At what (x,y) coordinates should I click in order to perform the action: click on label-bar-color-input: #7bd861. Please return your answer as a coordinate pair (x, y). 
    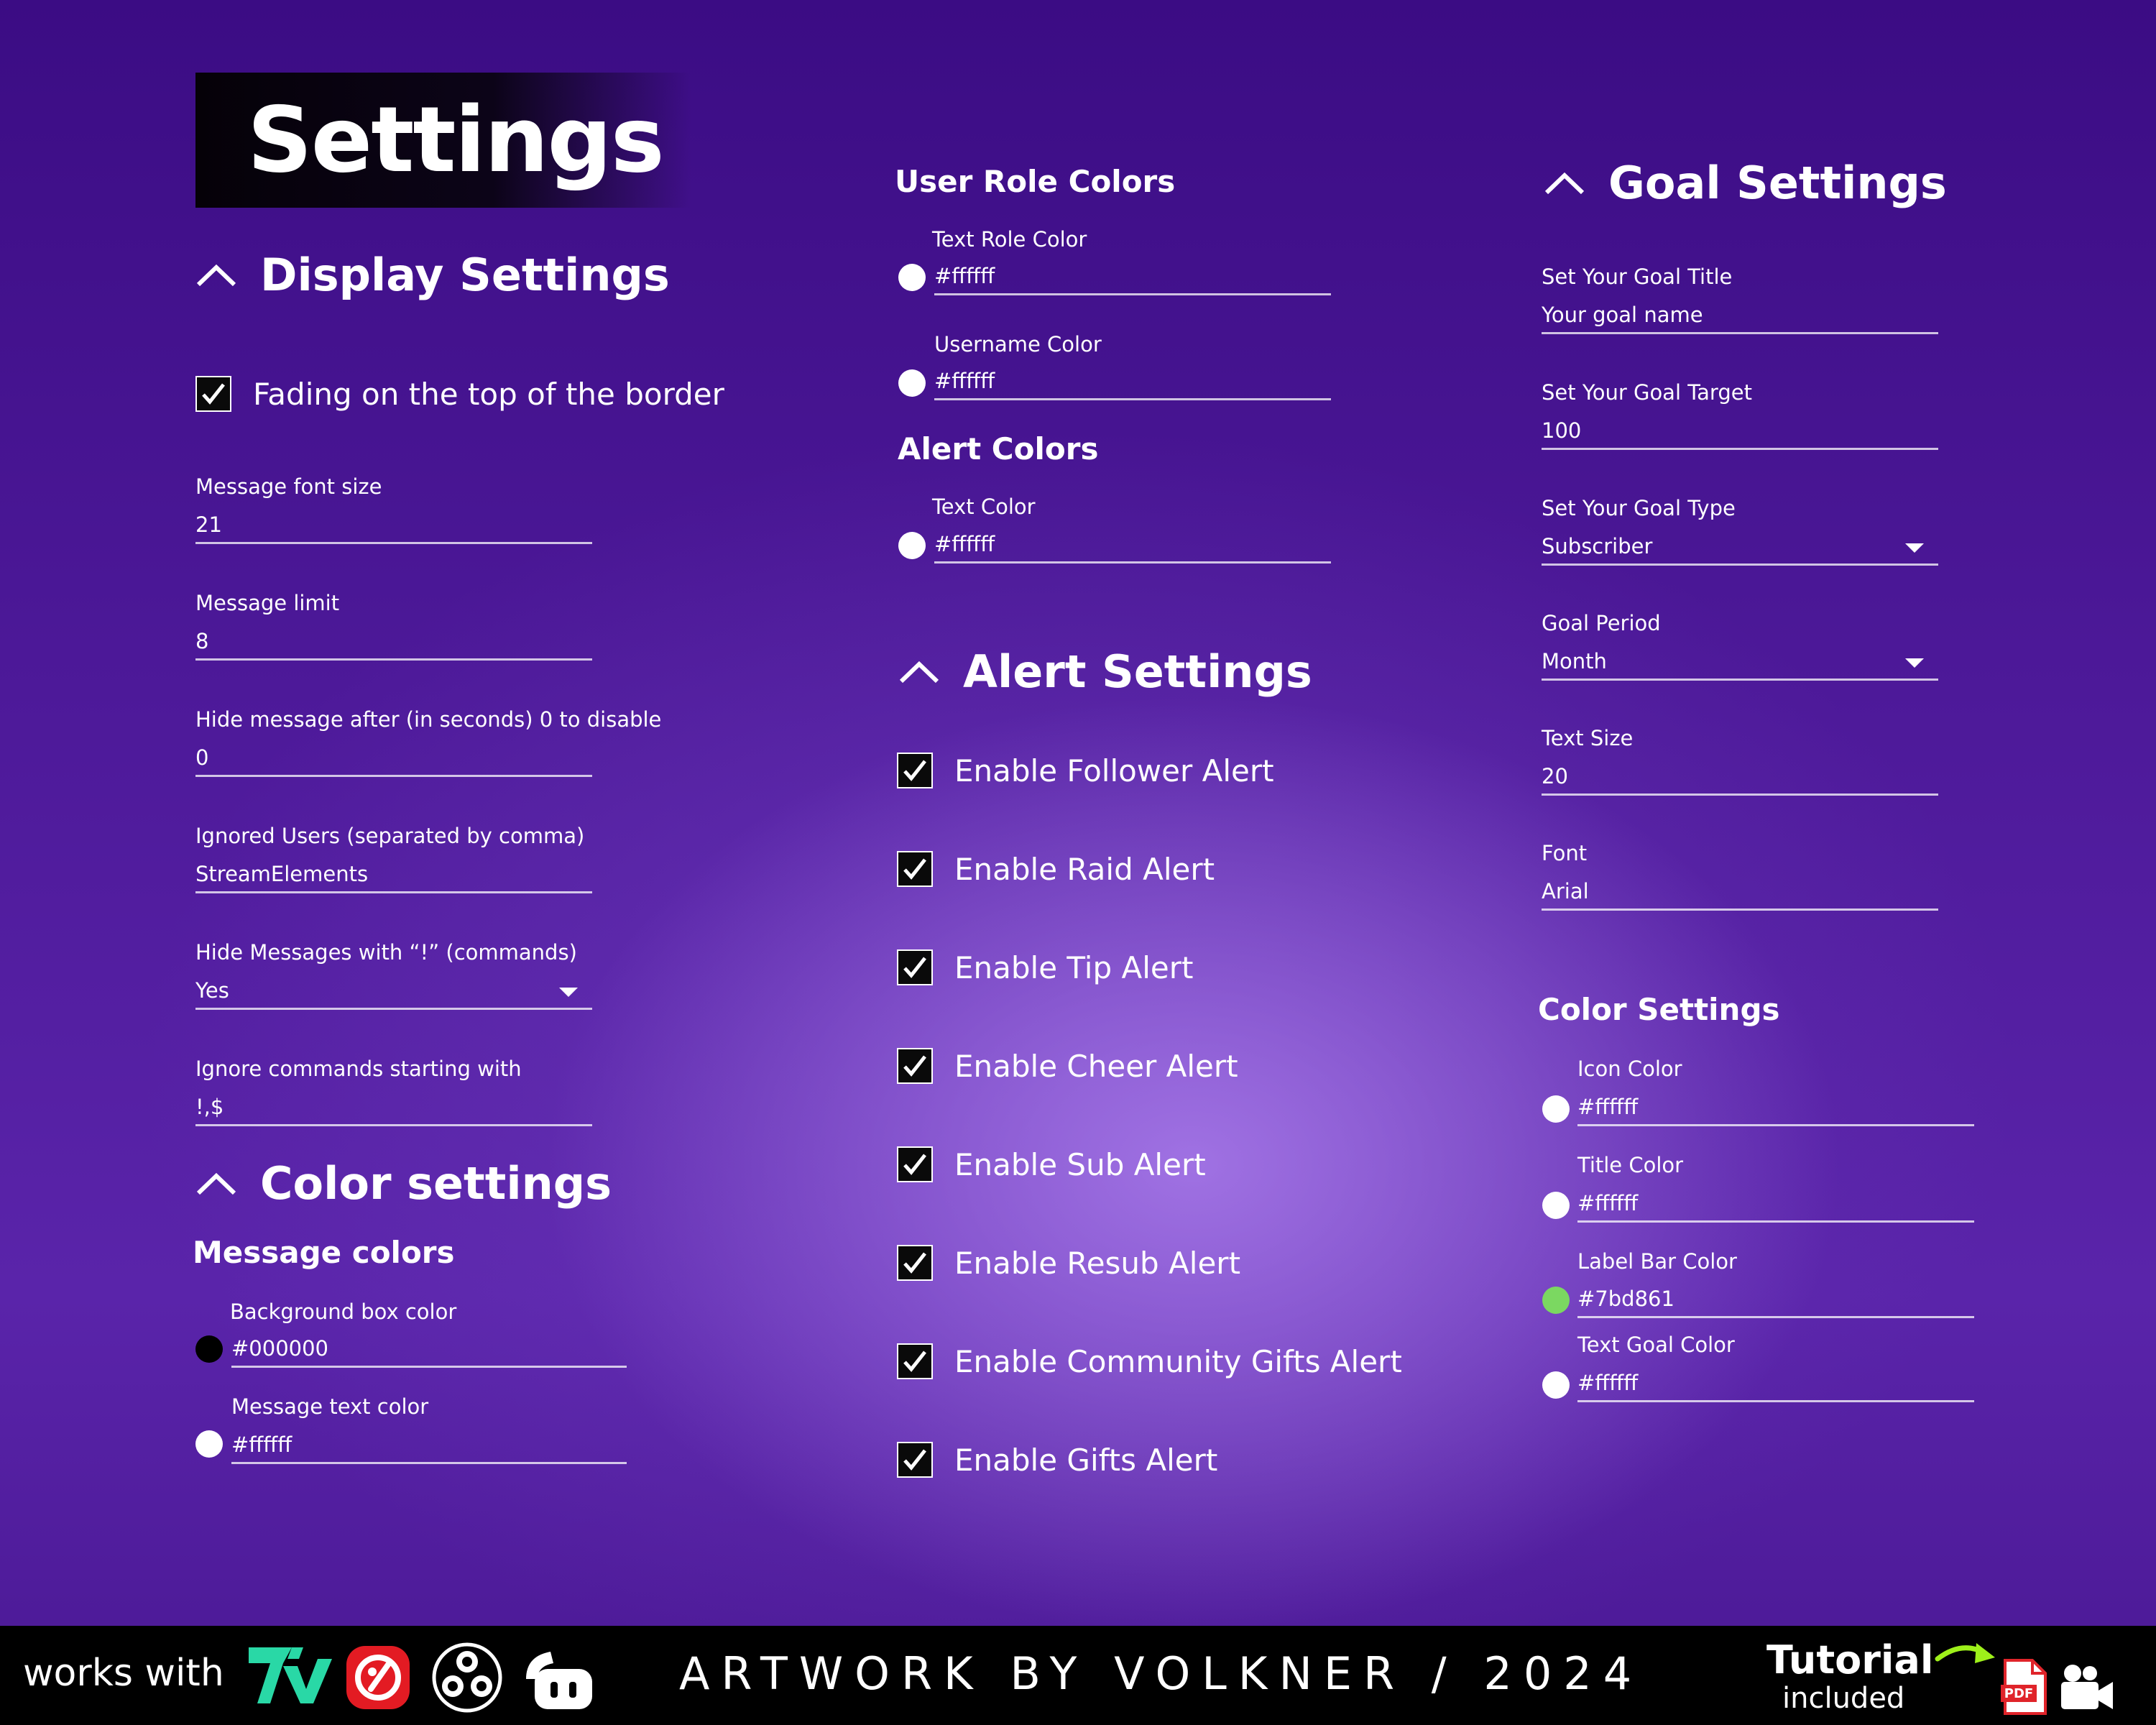
    Looking at the image, I should click on (1776, 1301).